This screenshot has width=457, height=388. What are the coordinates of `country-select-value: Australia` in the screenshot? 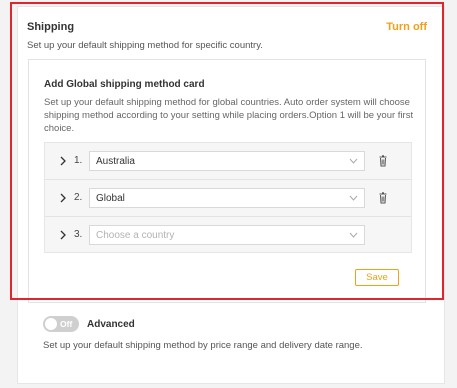 It's located at (115, 161).